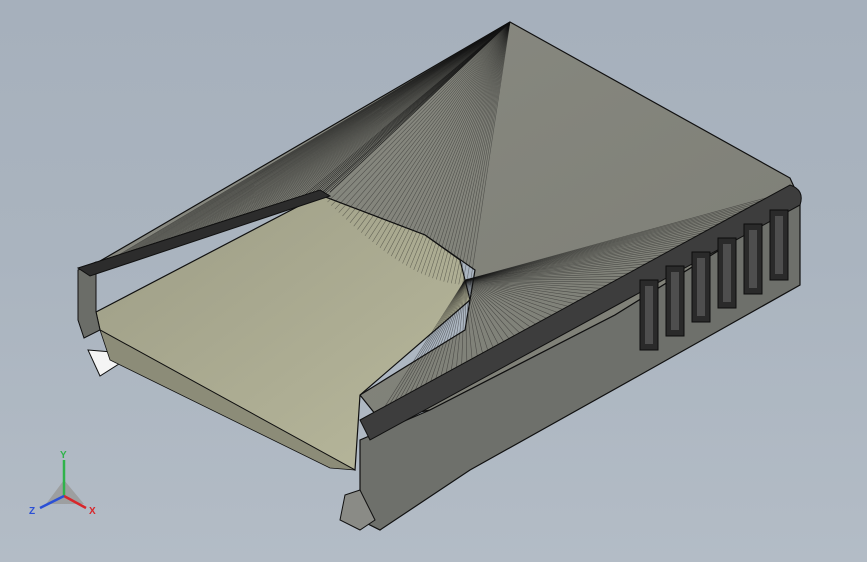  I want to click on z-axis-label: Z, so click(32, 511).